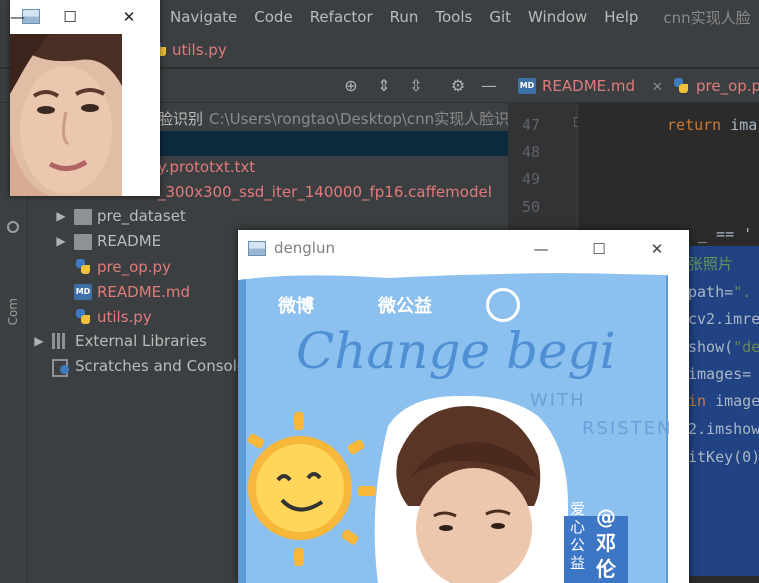 This screenshot has width=759, height=583. What do you see at coordinates (720, 374) in the screenshot?
I see `code-line-56: images=` at bounding box center [720, 374].